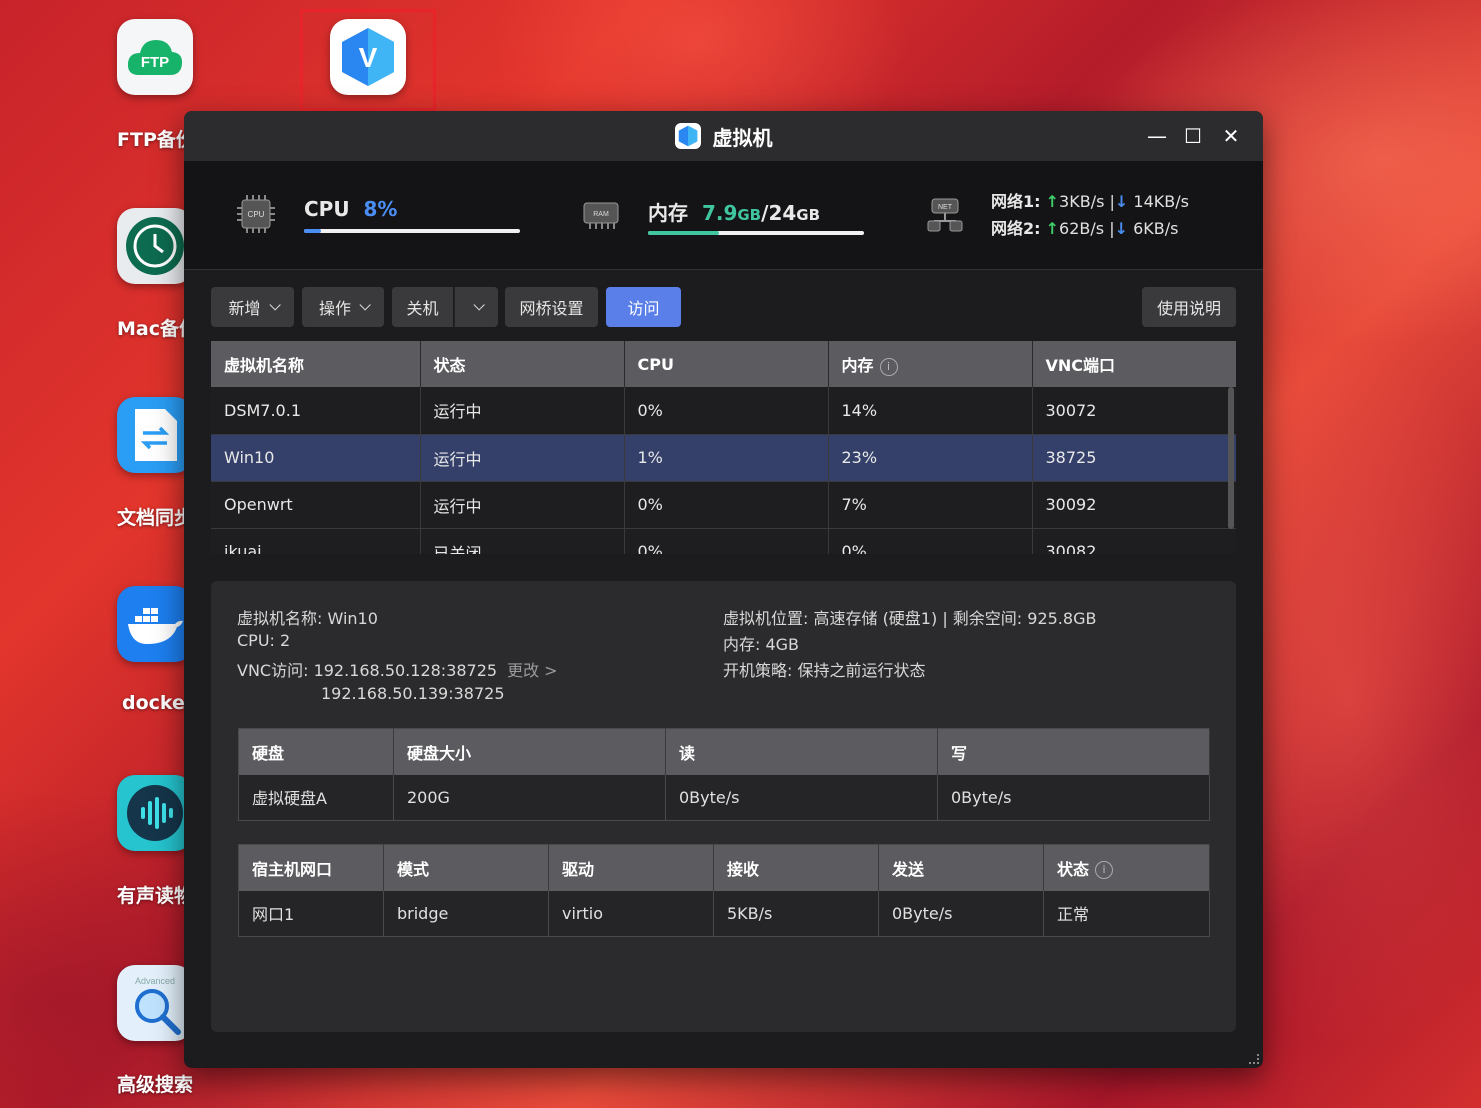 The image size is (1481, 1108). What do you see at coordinates (808, 215) in the screenshot?
I see `memory-total-unit: GB` at bounding box center [808, 215].